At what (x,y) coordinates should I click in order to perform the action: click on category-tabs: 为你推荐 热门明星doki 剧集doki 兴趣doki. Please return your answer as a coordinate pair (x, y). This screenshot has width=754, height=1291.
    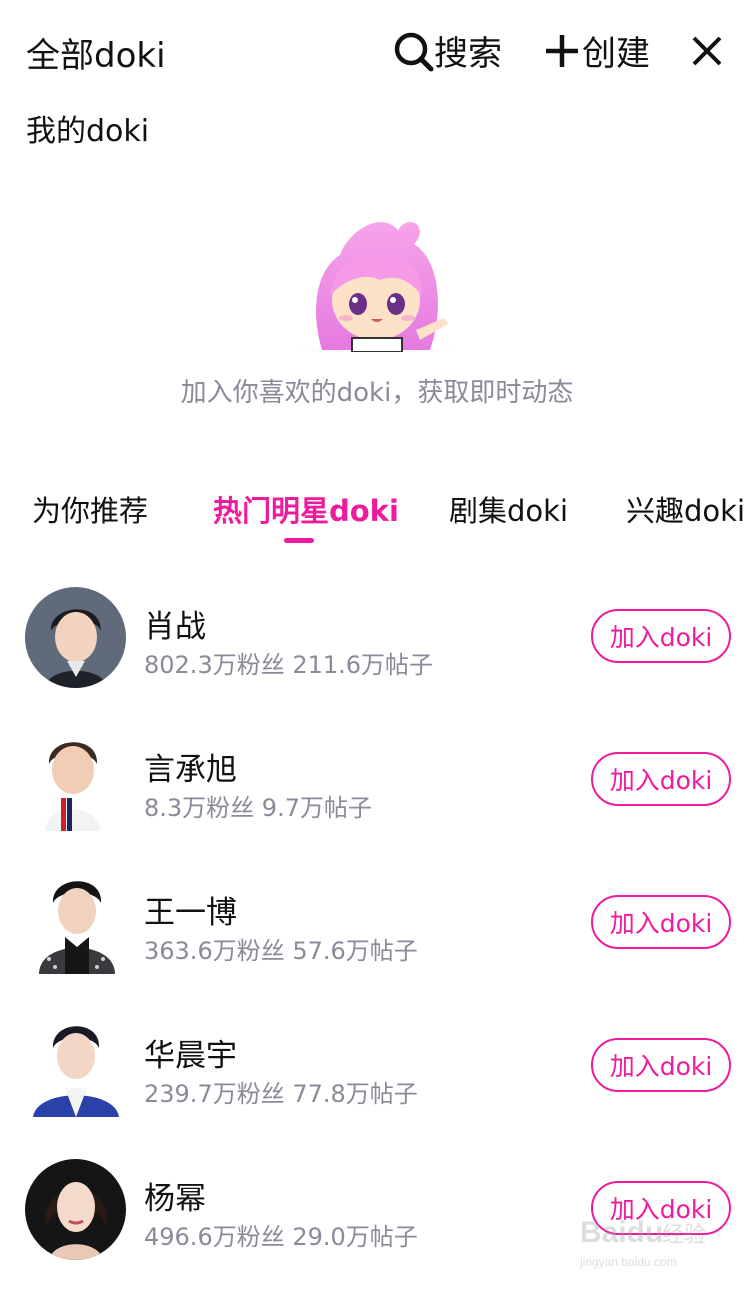
    Looking at the image, I should click on (377, 518).